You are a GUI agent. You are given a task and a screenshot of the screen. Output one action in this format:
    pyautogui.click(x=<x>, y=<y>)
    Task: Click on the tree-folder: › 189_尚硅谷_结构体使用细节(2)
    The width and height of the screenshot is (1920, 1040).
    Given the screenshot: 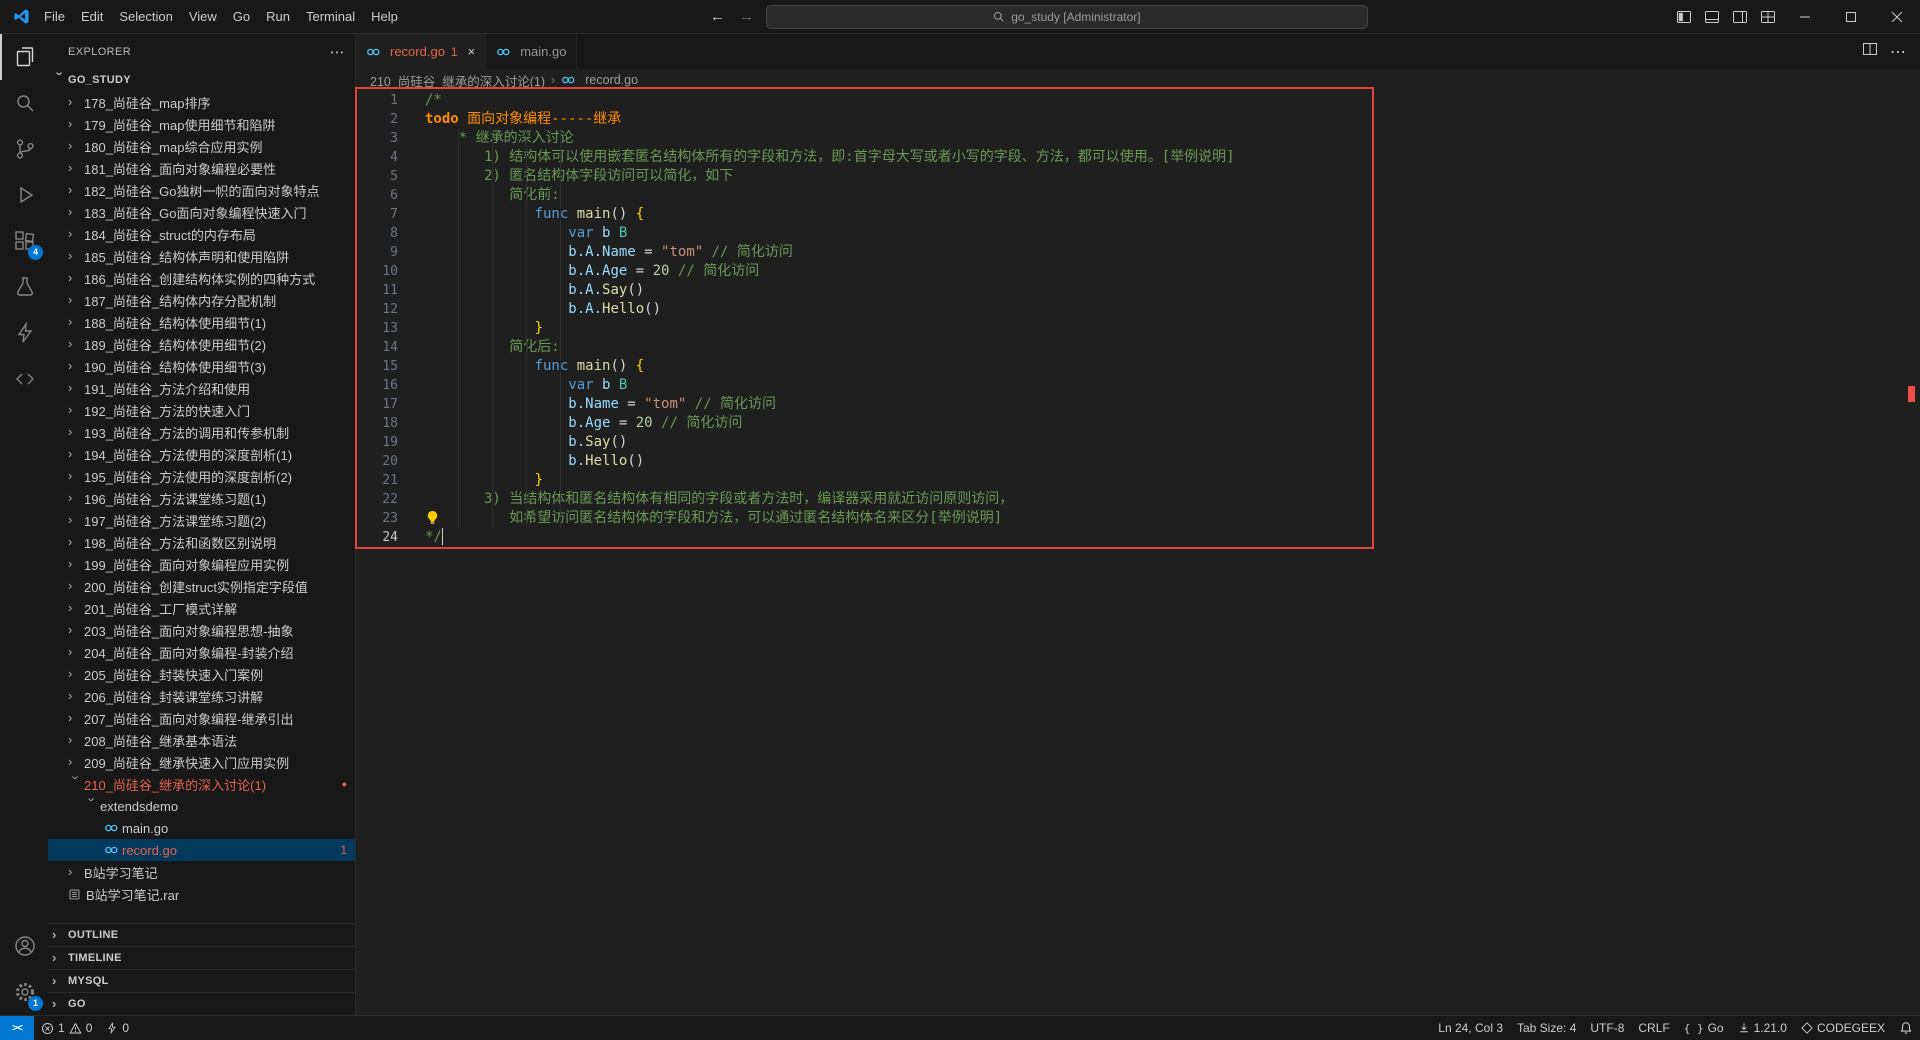 What is the action you would take?
    pyautogui.click(x=201, y=344)
    